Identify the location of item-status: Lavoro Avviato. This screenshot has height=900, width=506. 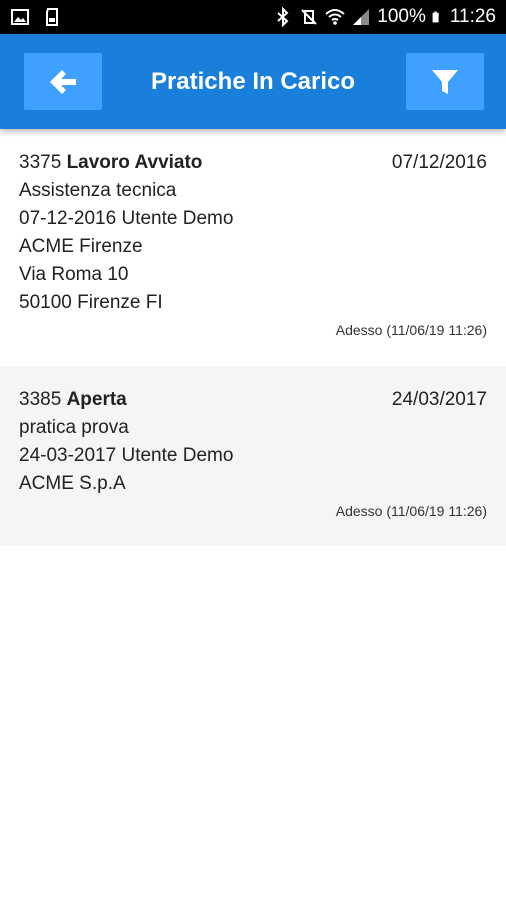
(134, 162).